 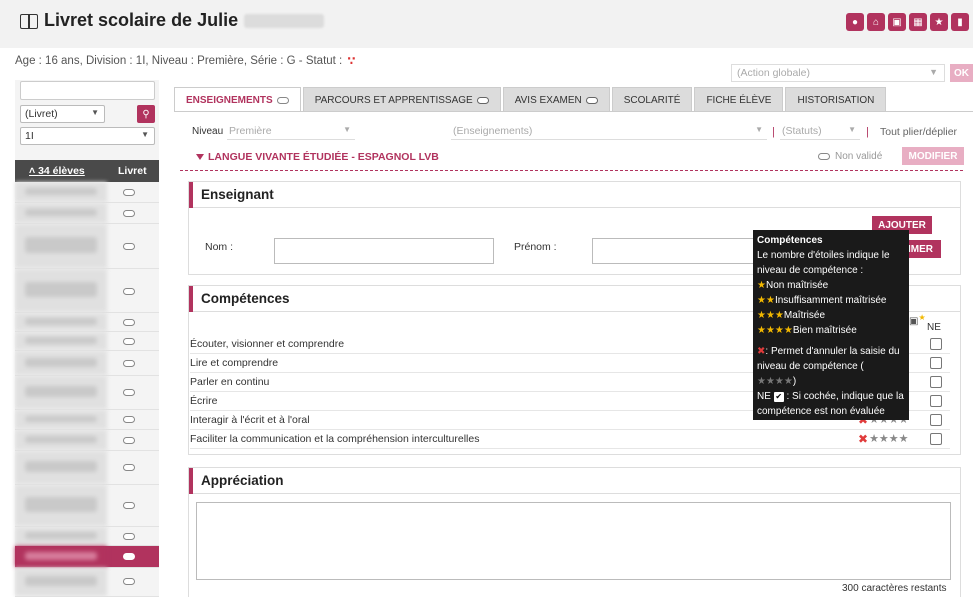 What do you see at coordinates (219, 247) in the screenshot?
I see `nom-label: Nom :` at bounding box center [219, 247].